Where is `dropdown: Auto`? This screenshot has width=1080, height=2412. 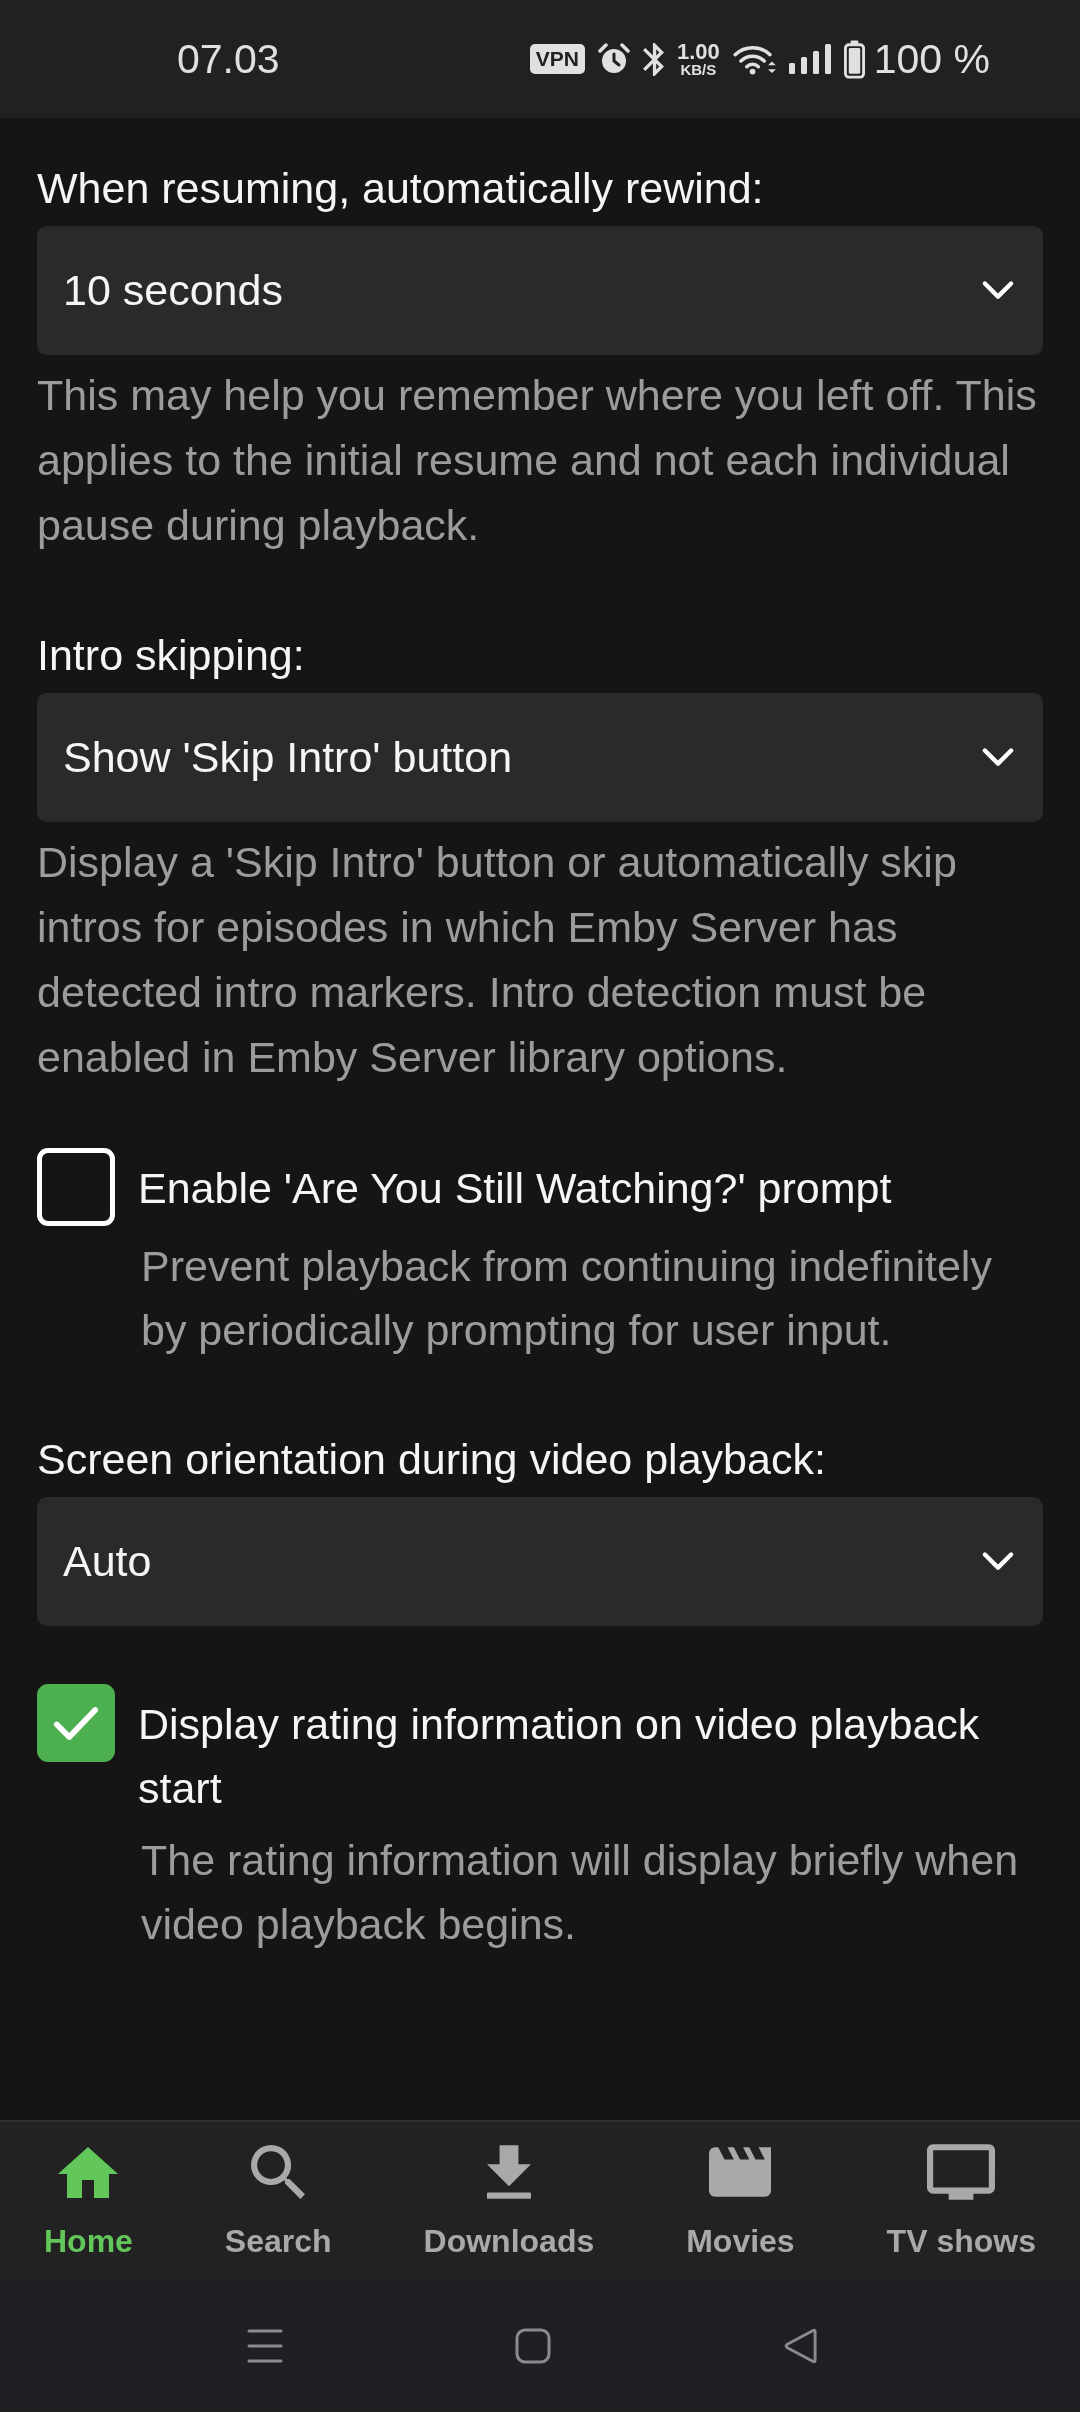
dropdown: Auto is located at coordinates (540, 1561).